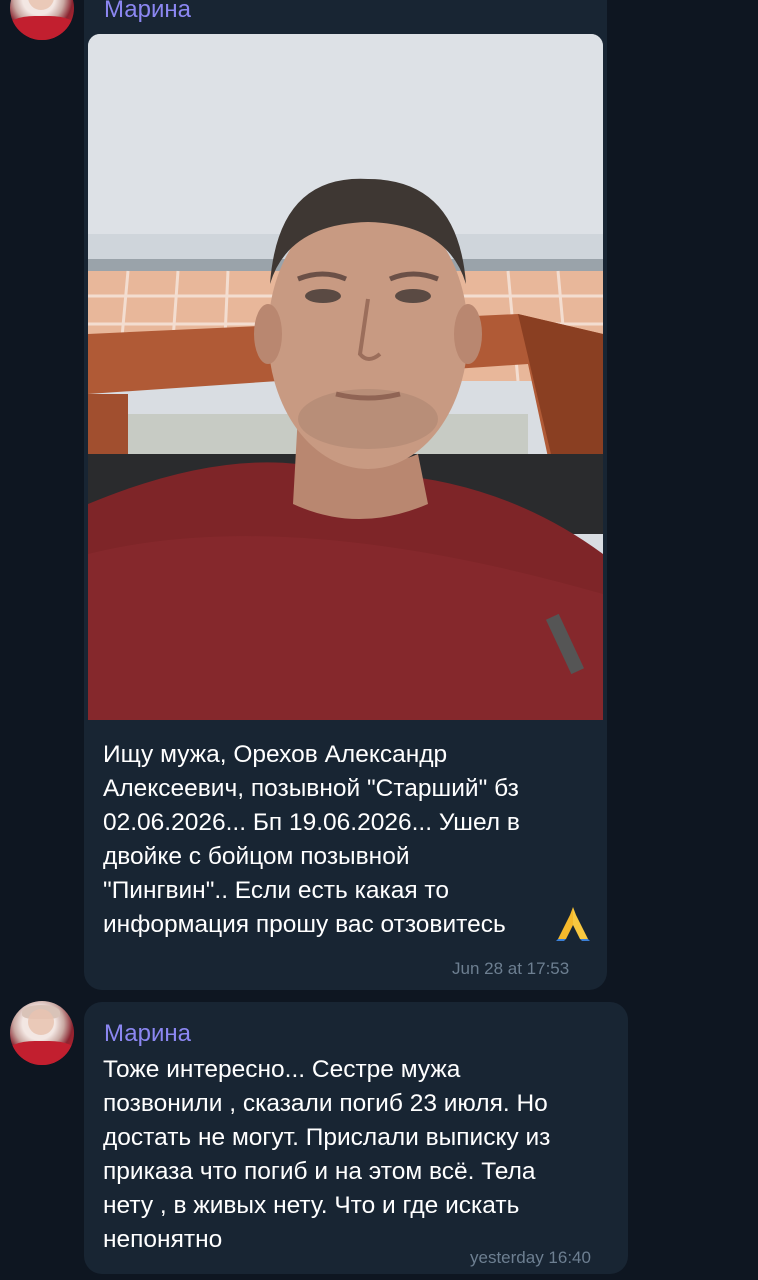  What do you see at coordinates (530, 1257) in the screenshot?
I see `message-timestamp: yesterday 16:40` at bounding box center [530, 1257].